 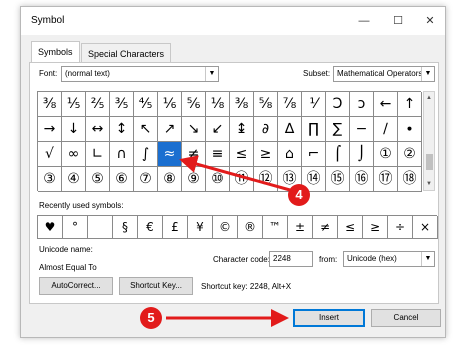 What do you see at coordinates (299, 195) in the screenshot?
I see `annotation-badge-4: 4` at bounding box center [299, 195].